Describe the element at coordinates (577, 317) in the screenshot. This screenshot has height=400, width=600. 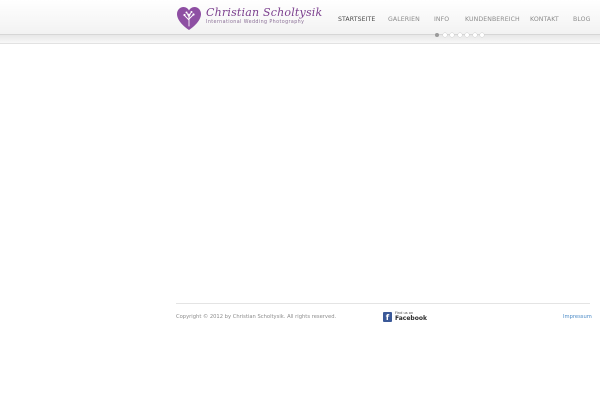
I see `impressum-link: Impressum` at that location.